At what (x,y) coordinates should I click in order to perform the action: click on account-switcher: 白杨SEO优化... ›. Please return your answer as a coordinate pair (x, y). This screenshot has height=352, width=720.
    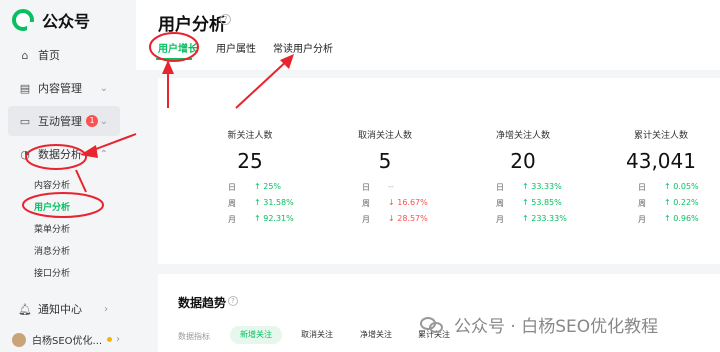
    Looking at the image, I should click on (66, 339).